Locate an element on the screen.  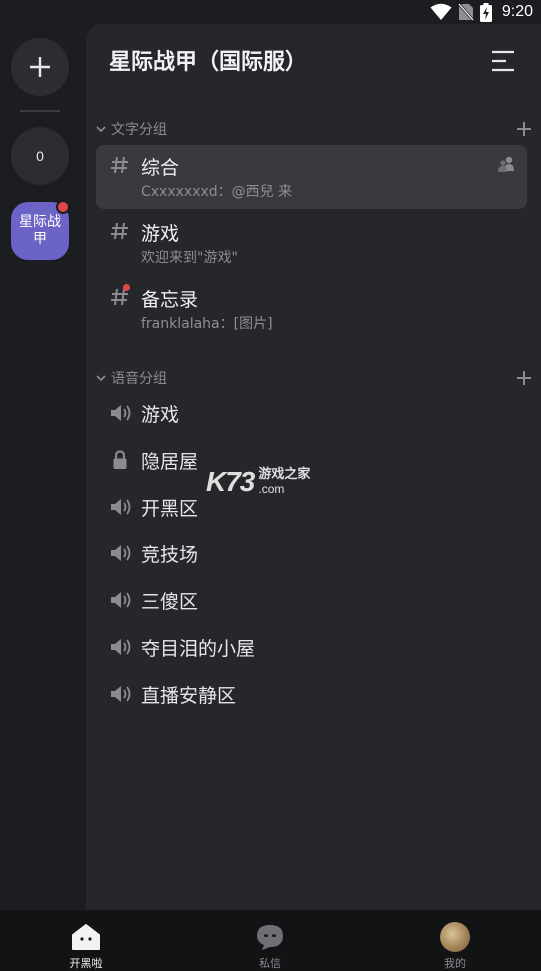
voice-channel-name: 直播安静区 is located at coordinates (189, 696).